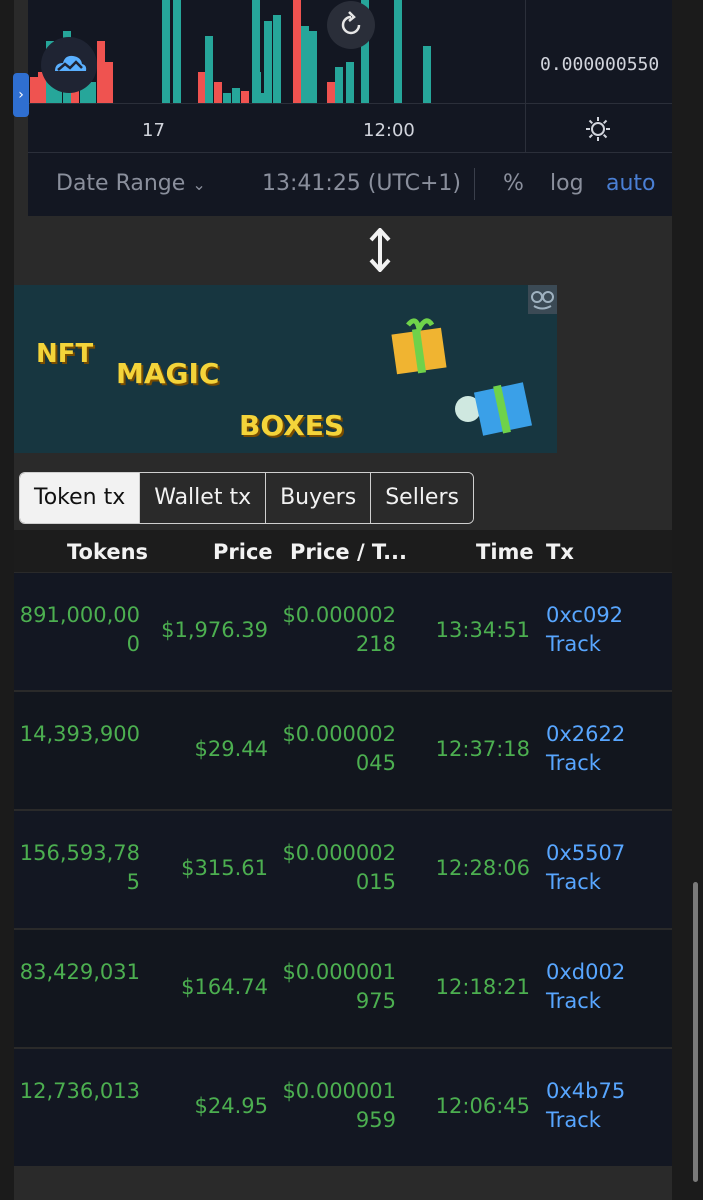  Describe the element at coordinates (380, 251) in the screenshot. I see `resize-vertical-icon` at that location.